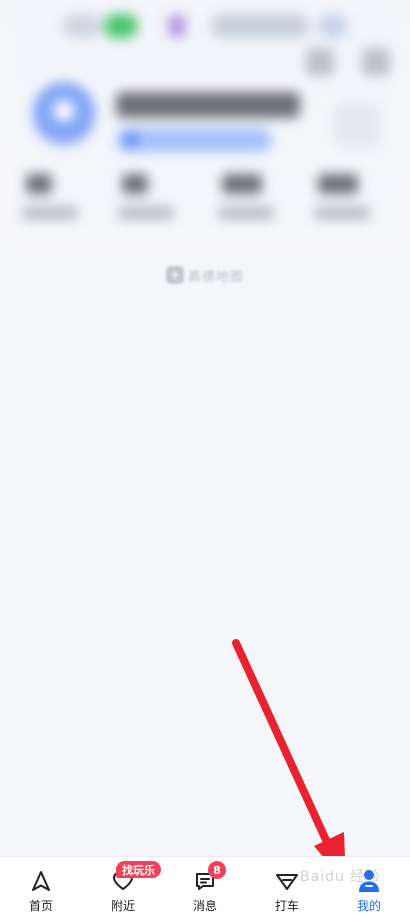 The height and width of the screenshot is (914, 410). I want to click on promo-badge: 找玩乐, so click(138, 869).